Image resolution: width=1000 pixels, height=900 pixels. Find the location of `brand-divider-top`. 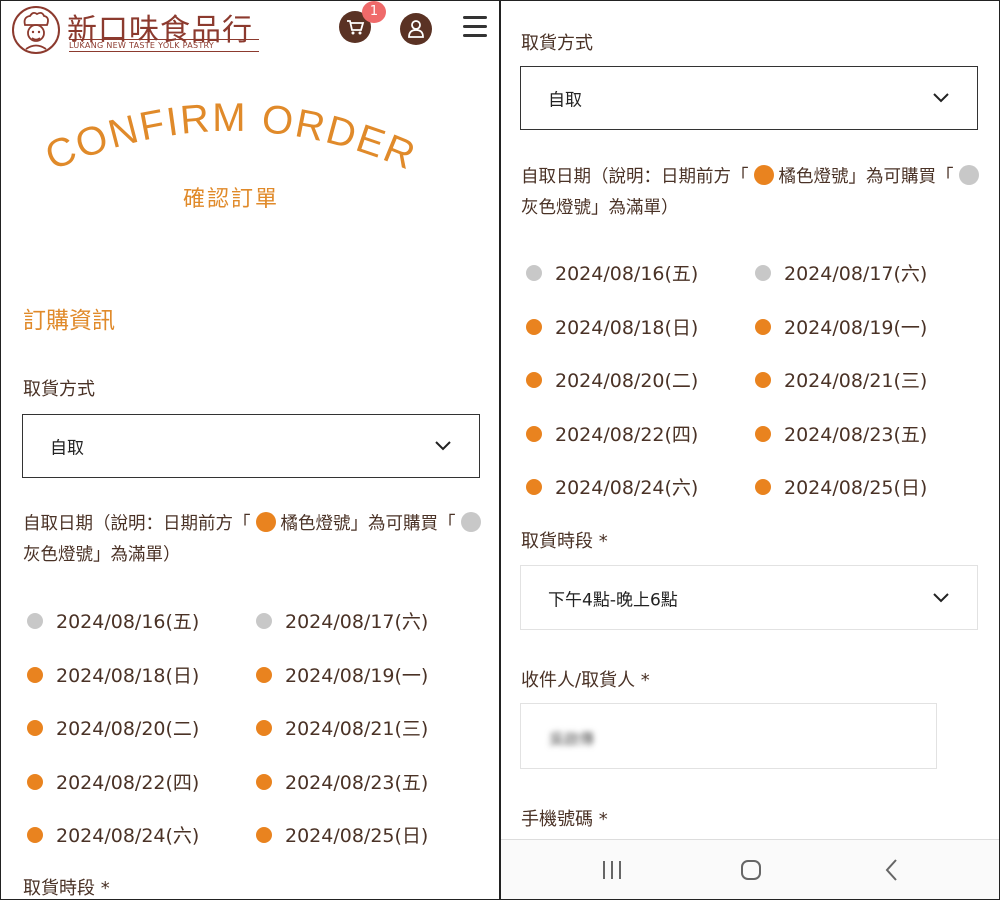

brand-divider-top is located at coordinates (164, 39).